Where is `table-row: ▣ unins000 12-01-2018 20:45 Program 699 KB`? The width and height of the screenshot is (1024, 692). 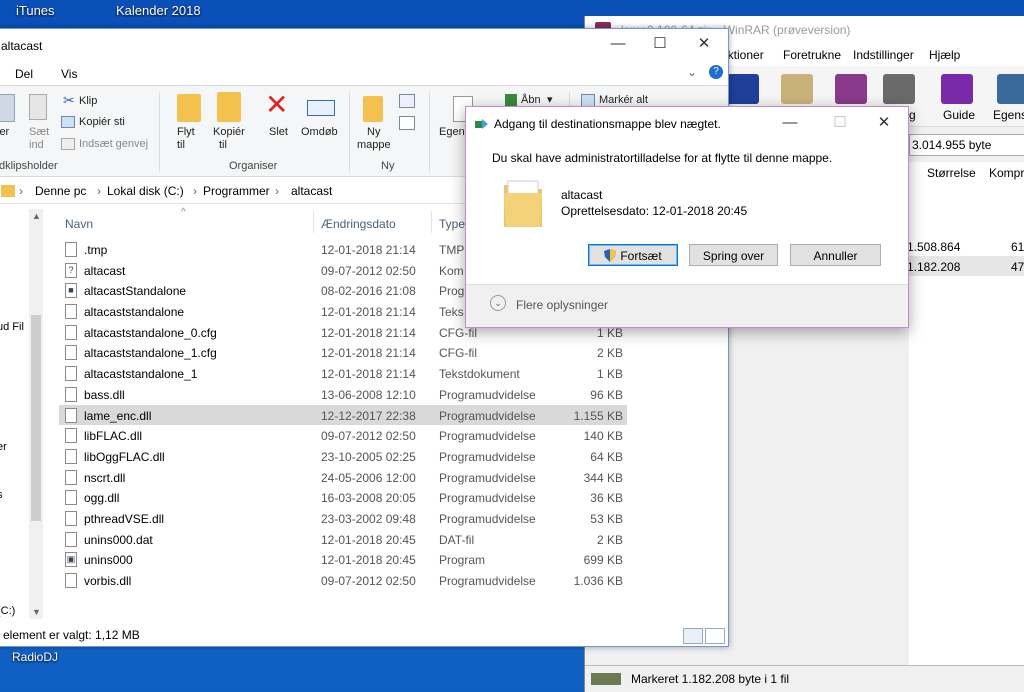 table-row: ▣ unins000 12-01-2018 20:45 Program 699 KB is located at coordinates (343, 559).